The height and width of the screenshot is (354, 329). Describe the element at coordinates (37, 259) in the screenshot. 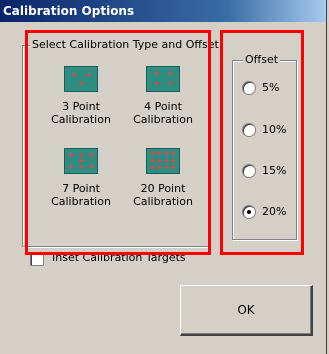

I see `inset-calibration-targets-checkbox` at that location.